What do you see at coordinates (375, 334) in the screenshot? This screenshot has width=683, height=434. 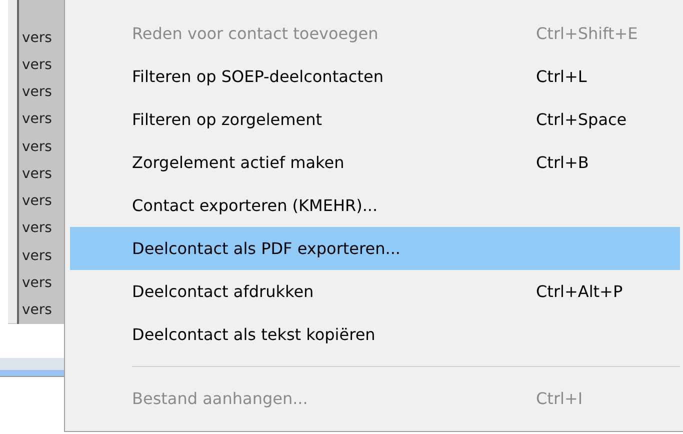 I see `menu-item: Deelcontact als tekst kopiëren` at bounding box center [375, 334].